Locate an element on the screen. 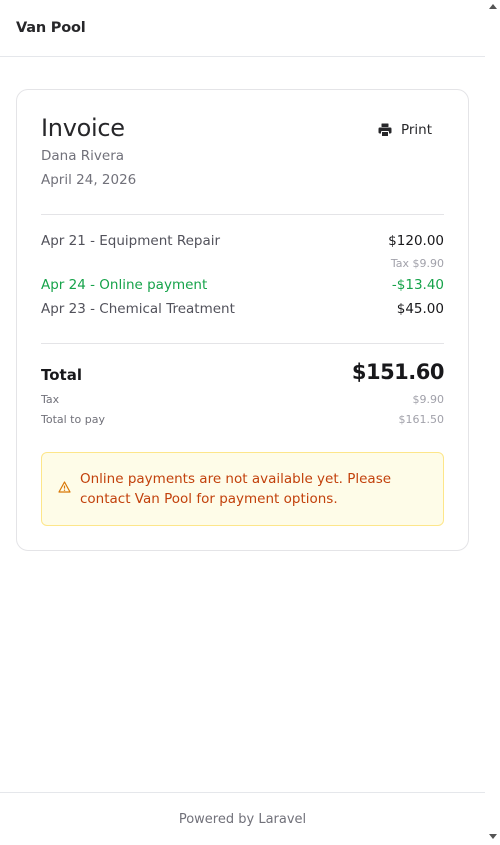 This screenshot has width=500, height=845. tax-value: $9.90 is located at coordinates (428, 399).